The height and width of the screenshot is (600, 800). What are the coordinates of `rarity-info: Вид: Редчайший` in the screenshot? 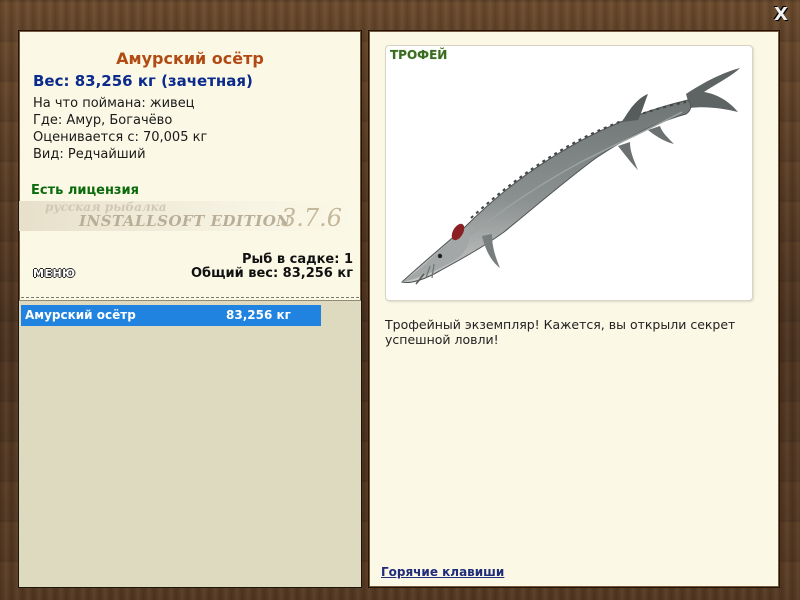 It's located at (89, 154).